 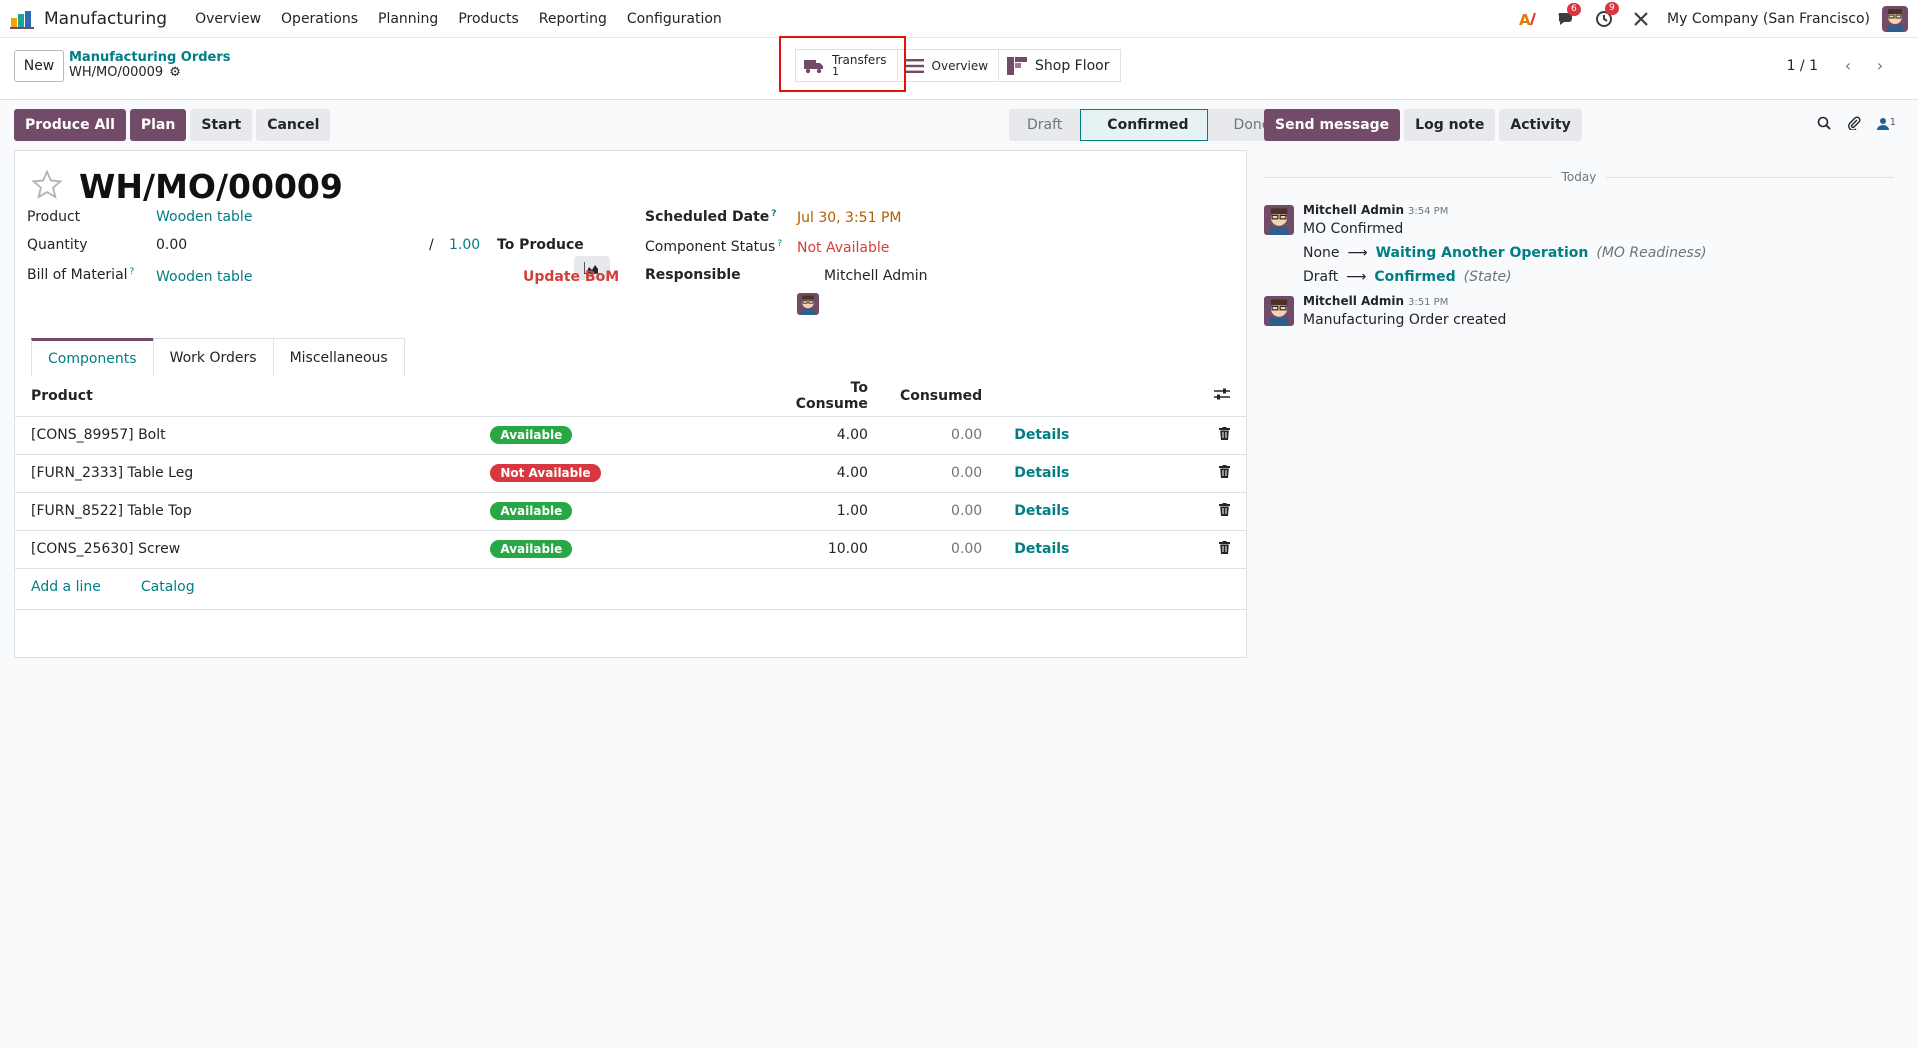 What do you see at coordinates (171, 245) in the screenshot?
I see `quantity-input: 0.00` at bounding box center [171, 245].